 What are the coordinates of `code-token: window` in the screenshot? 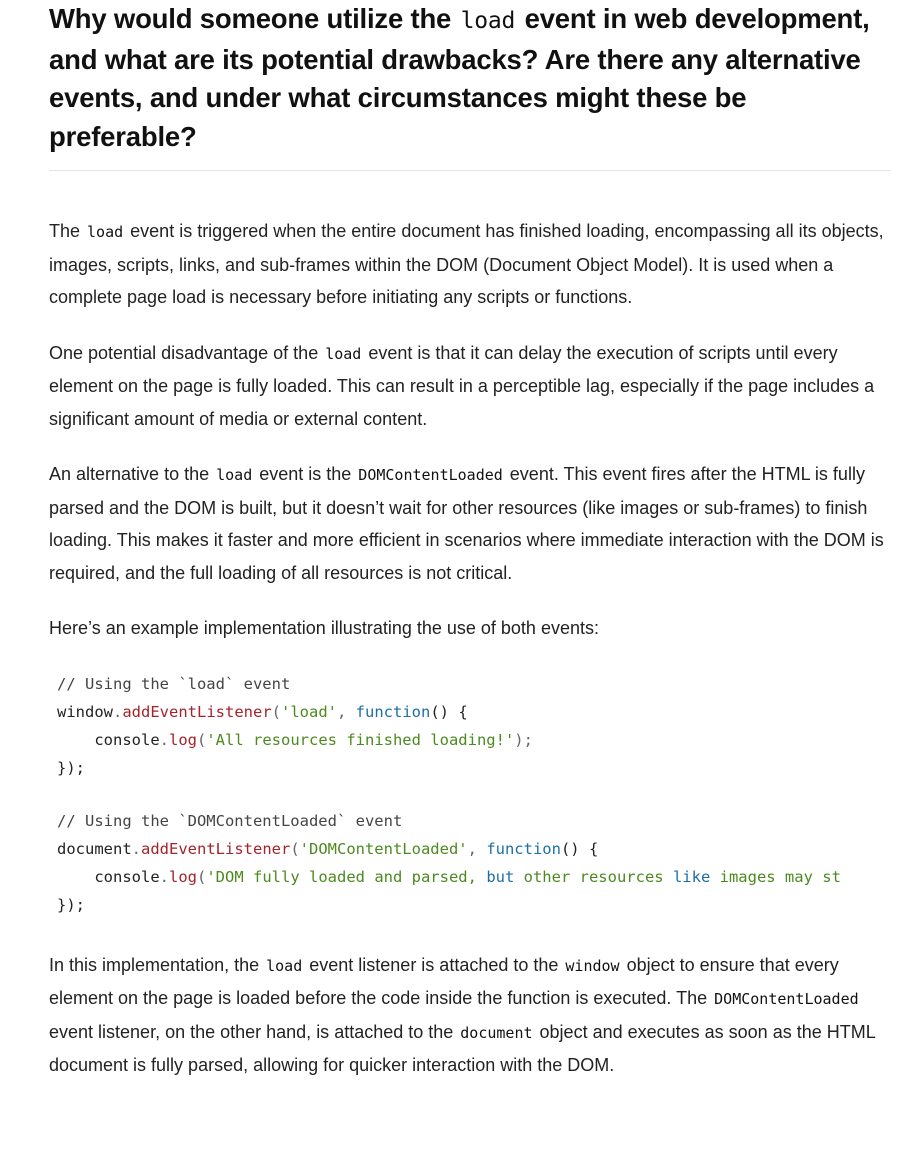 It's located at (85, 711).